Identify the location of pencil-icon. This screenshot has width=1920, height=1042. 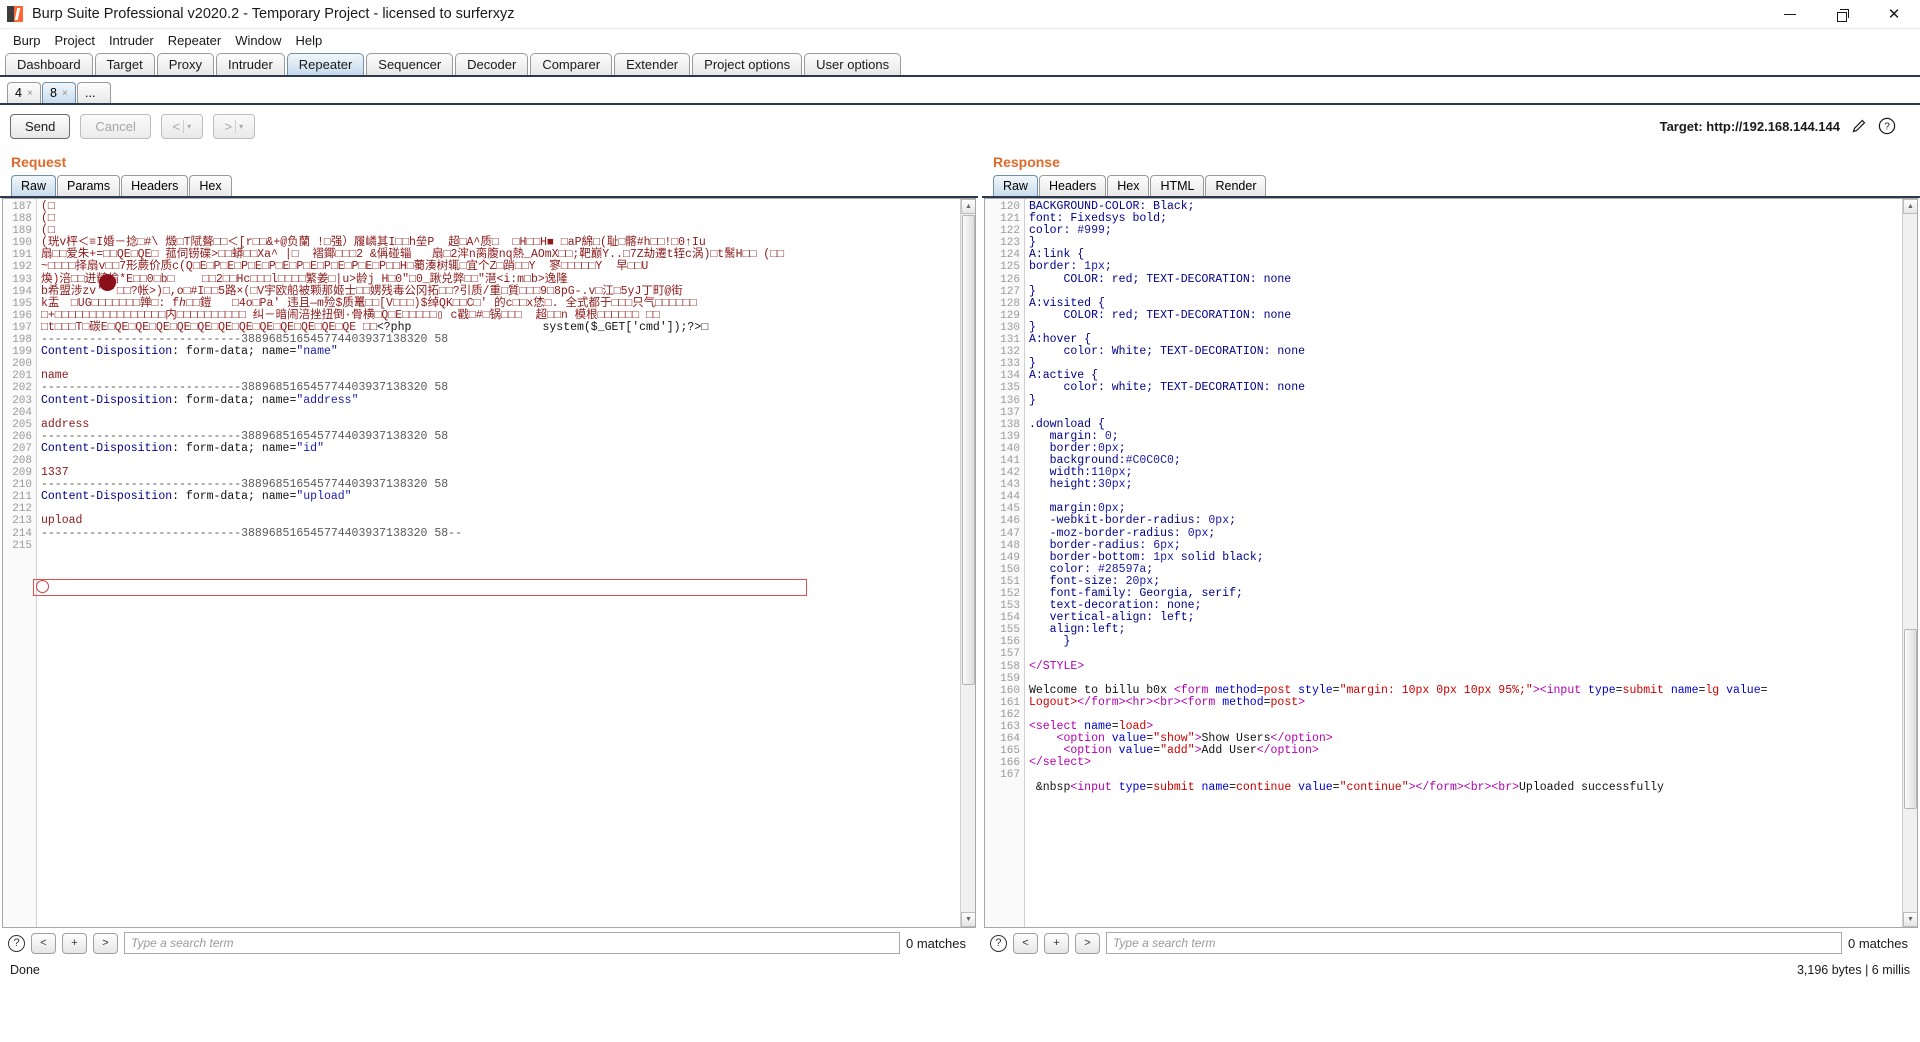
(1858, 126).